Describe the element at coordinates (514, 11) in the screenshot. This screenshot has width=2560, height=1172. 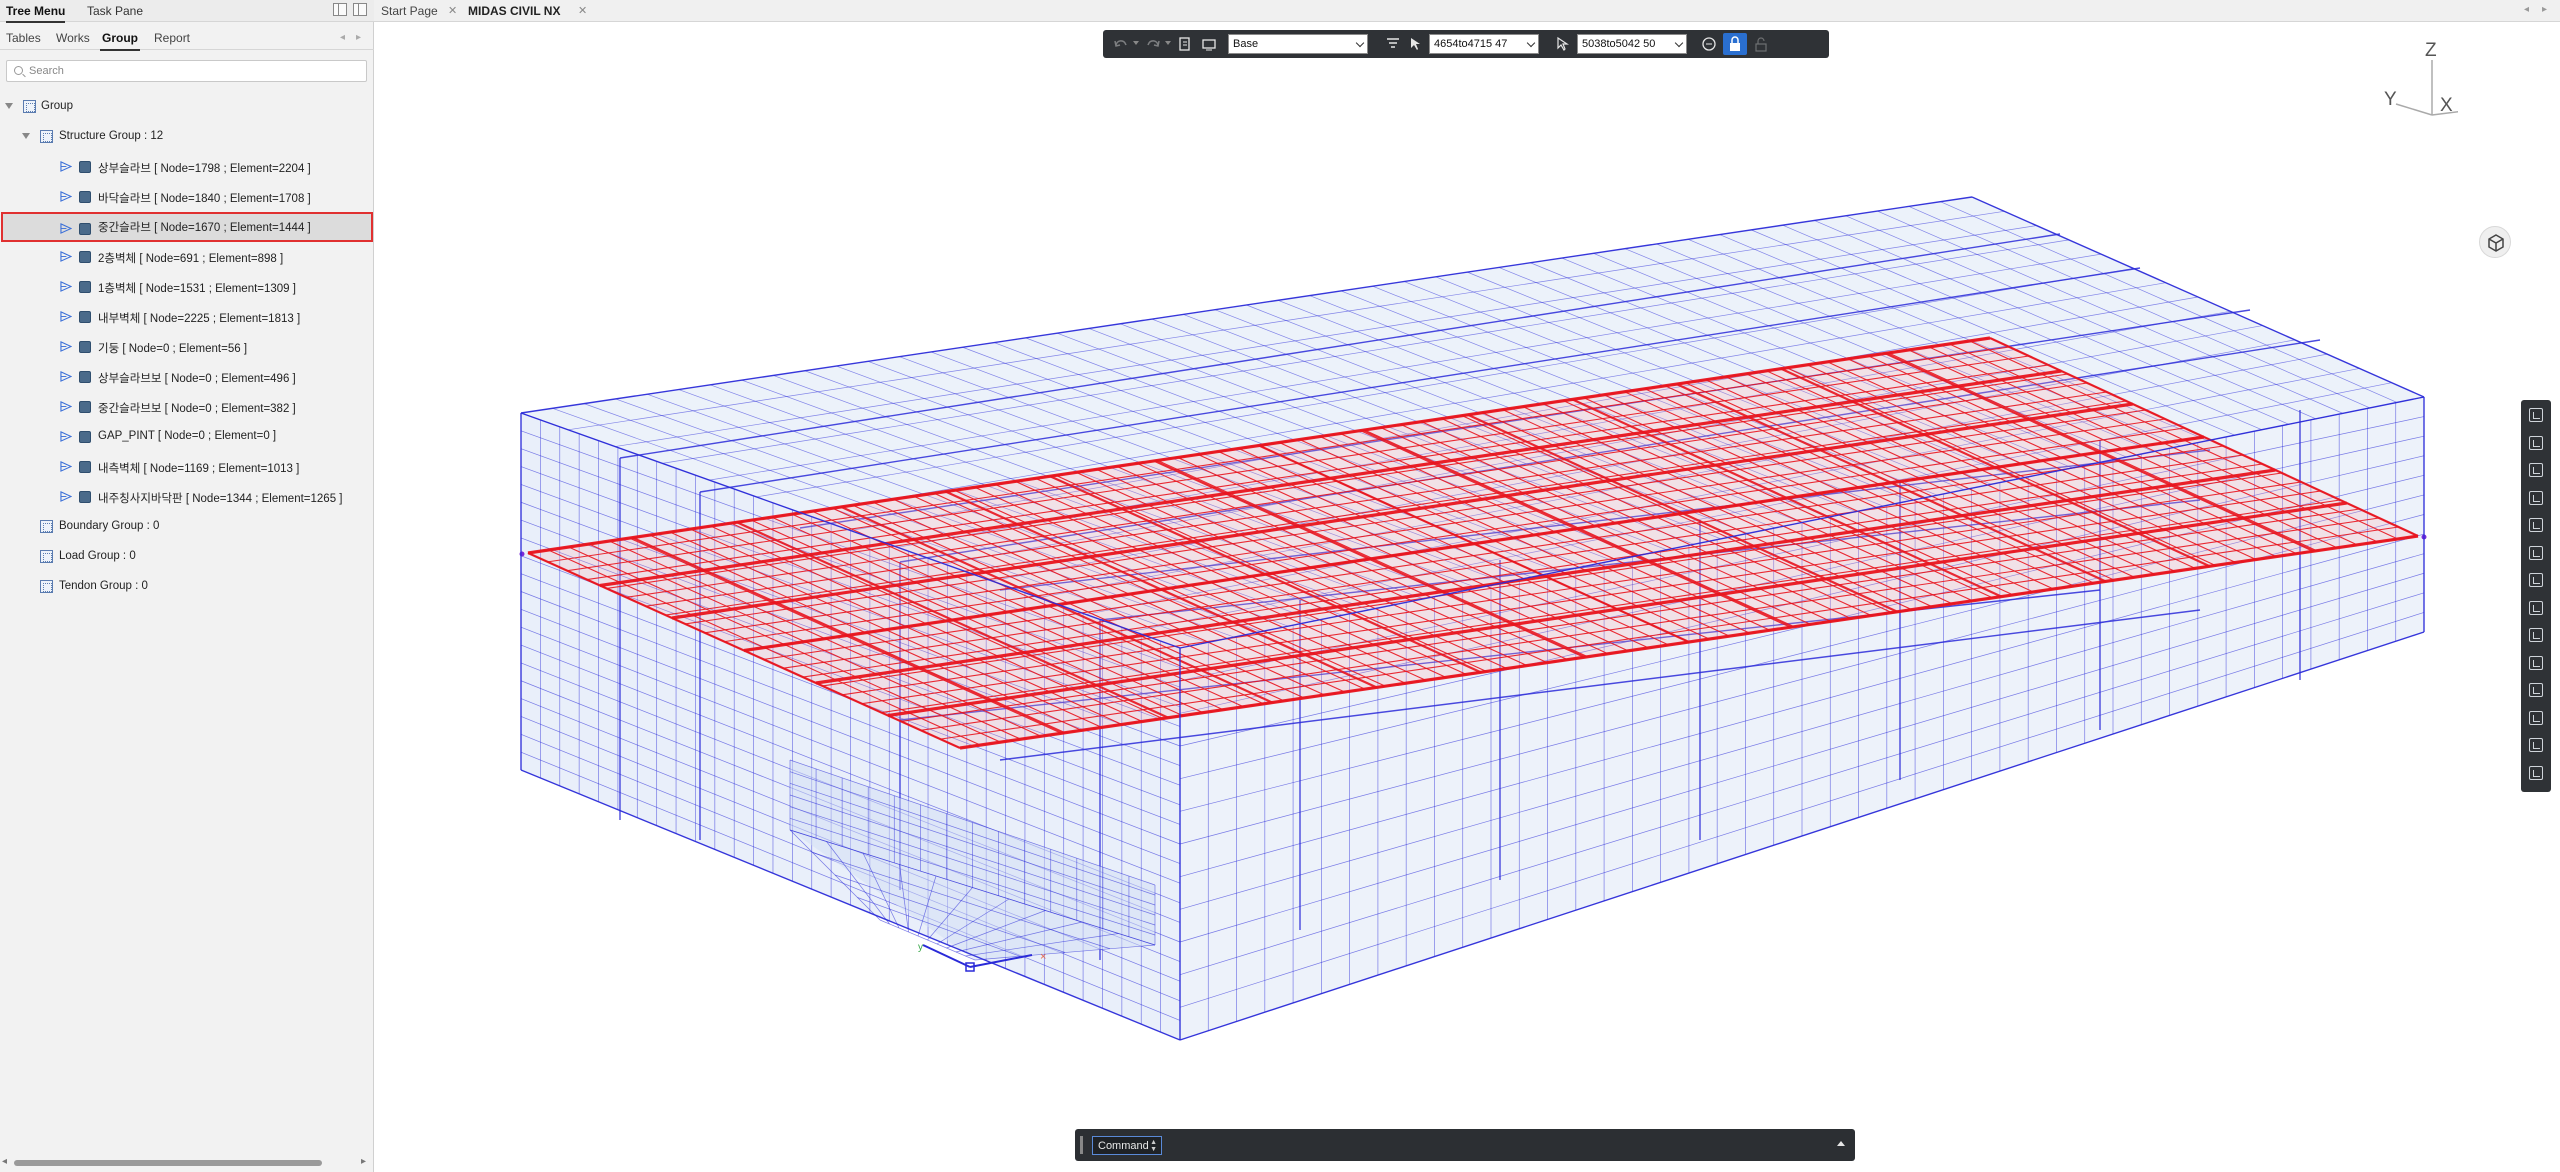
I see `tab-midas-civil-nx: MIDAS CIVIL NX` at that location.